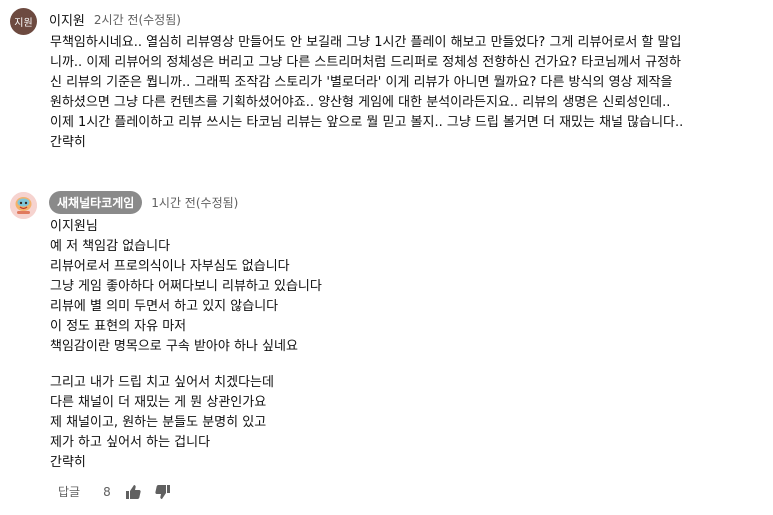 This screenshot has width=773, height=515. I want to click on timestamp: 1시간 전(수정됨), so click(194, 202).